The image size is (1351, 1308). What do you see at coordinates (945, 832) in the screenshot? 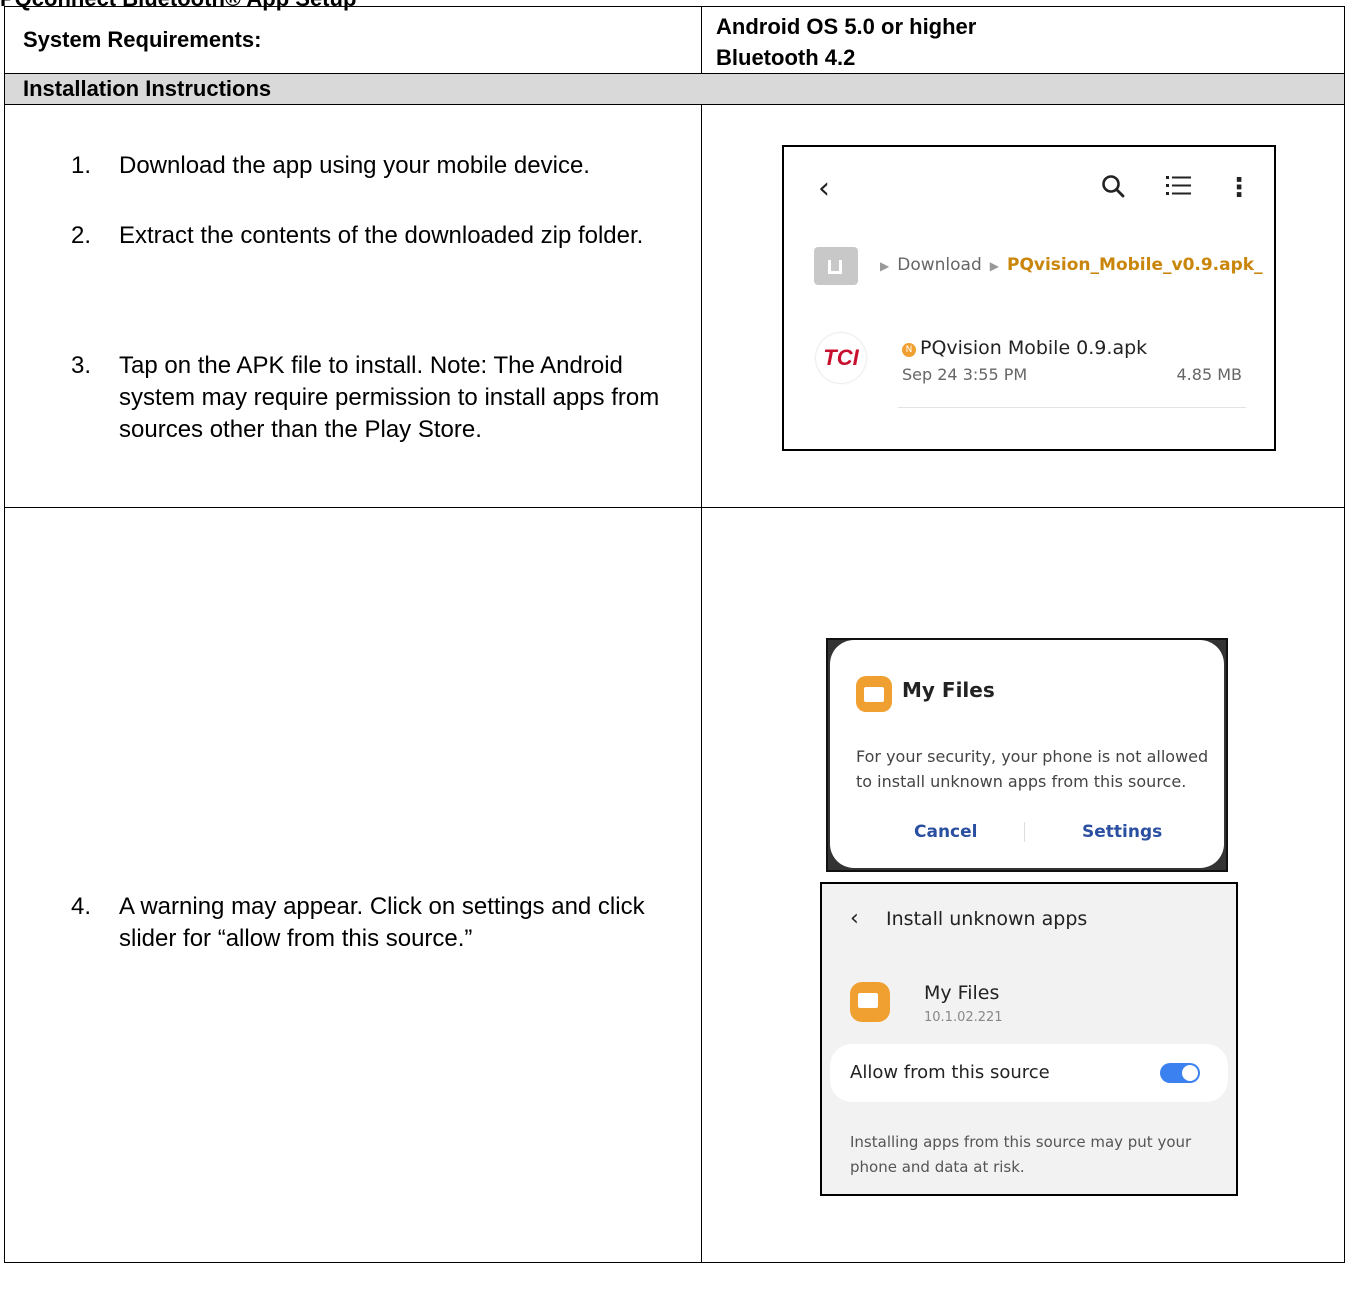
I see `cancel-button: Cancel` at bounding box center [945, 832].